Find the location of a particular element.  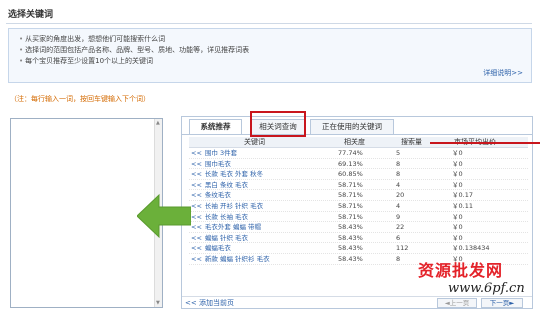

table-row: << 围巾 3件套 77.74% 5 ￥0 is located at coordinates (358, 153).